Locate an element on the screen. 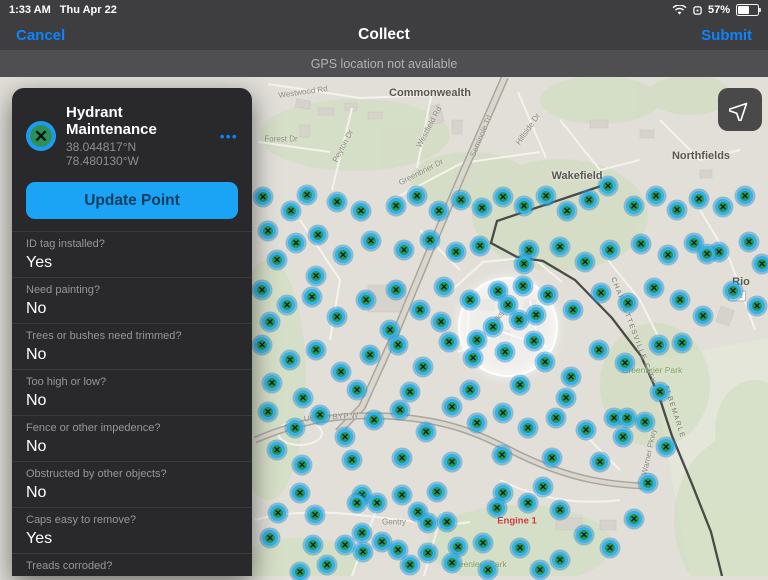  feature-field: ID tag installed? Yes is located at coordinates (132, 254).